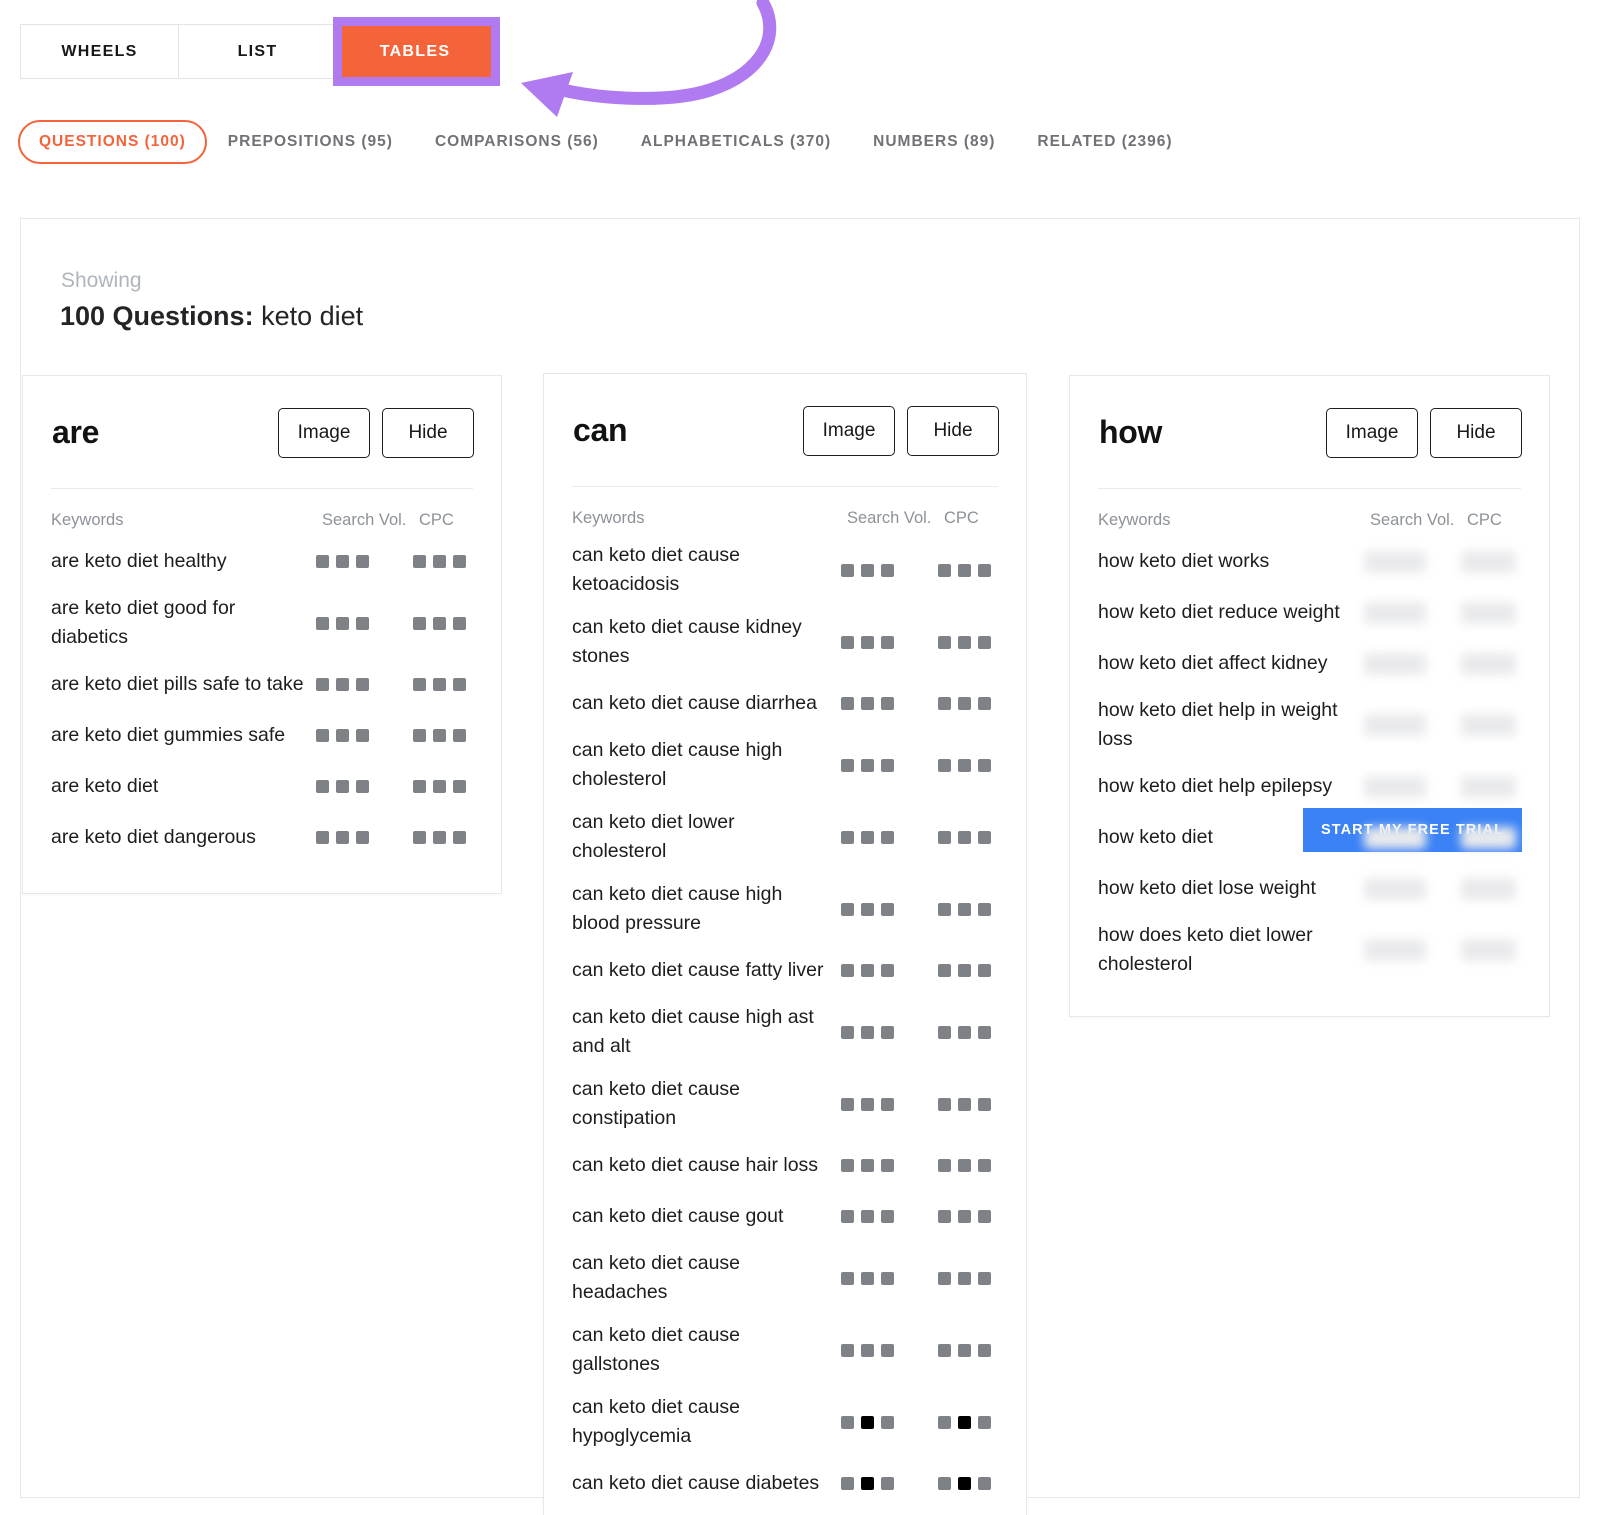 This screenshot has height=1515, width=1600. What do you see at coordinates (262, 561) in the screenshot?
I see `table-row: are keto diet healthy` at bounding box center [262, 561].